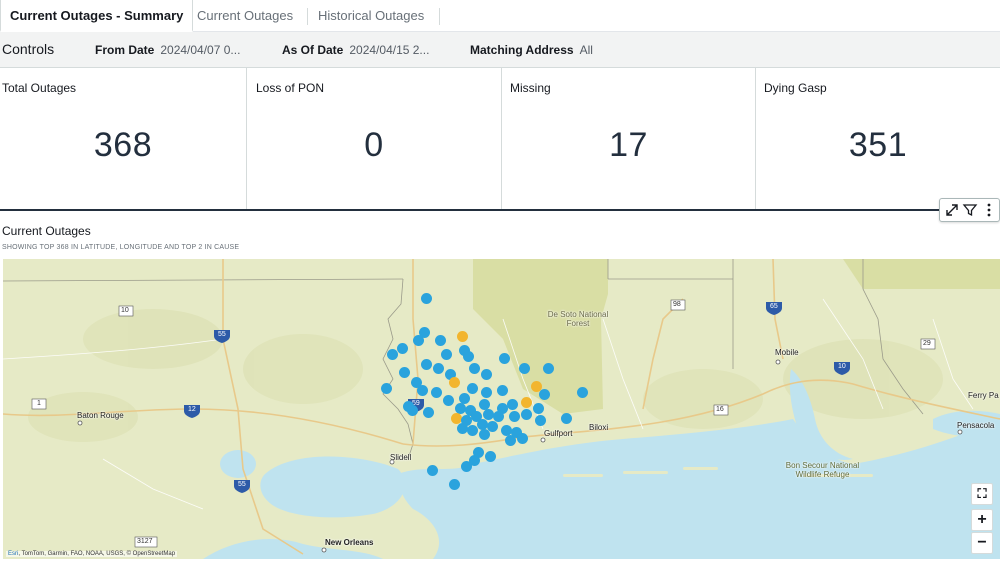  I want to click on city-label: Baton Rouge, so click(100, 415).